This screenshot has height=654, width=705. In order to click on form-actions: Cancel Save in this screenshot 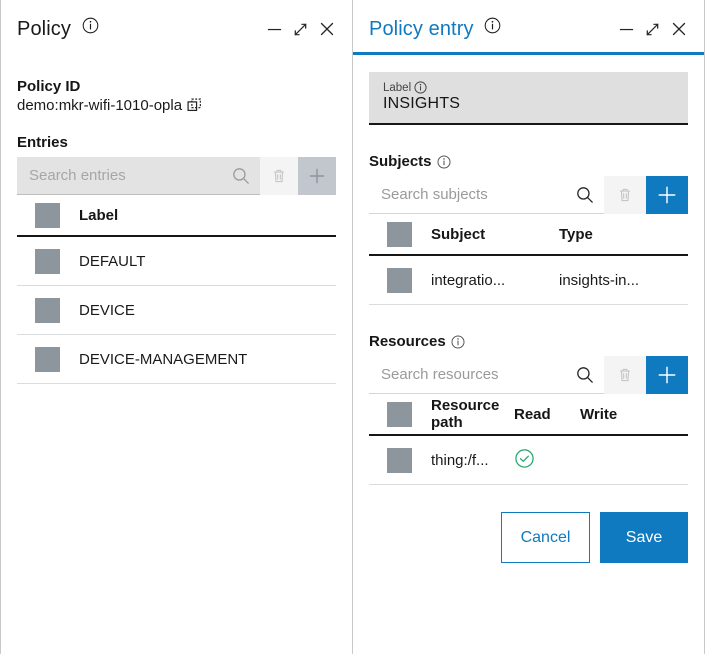, I will do `click(528, 537)`.